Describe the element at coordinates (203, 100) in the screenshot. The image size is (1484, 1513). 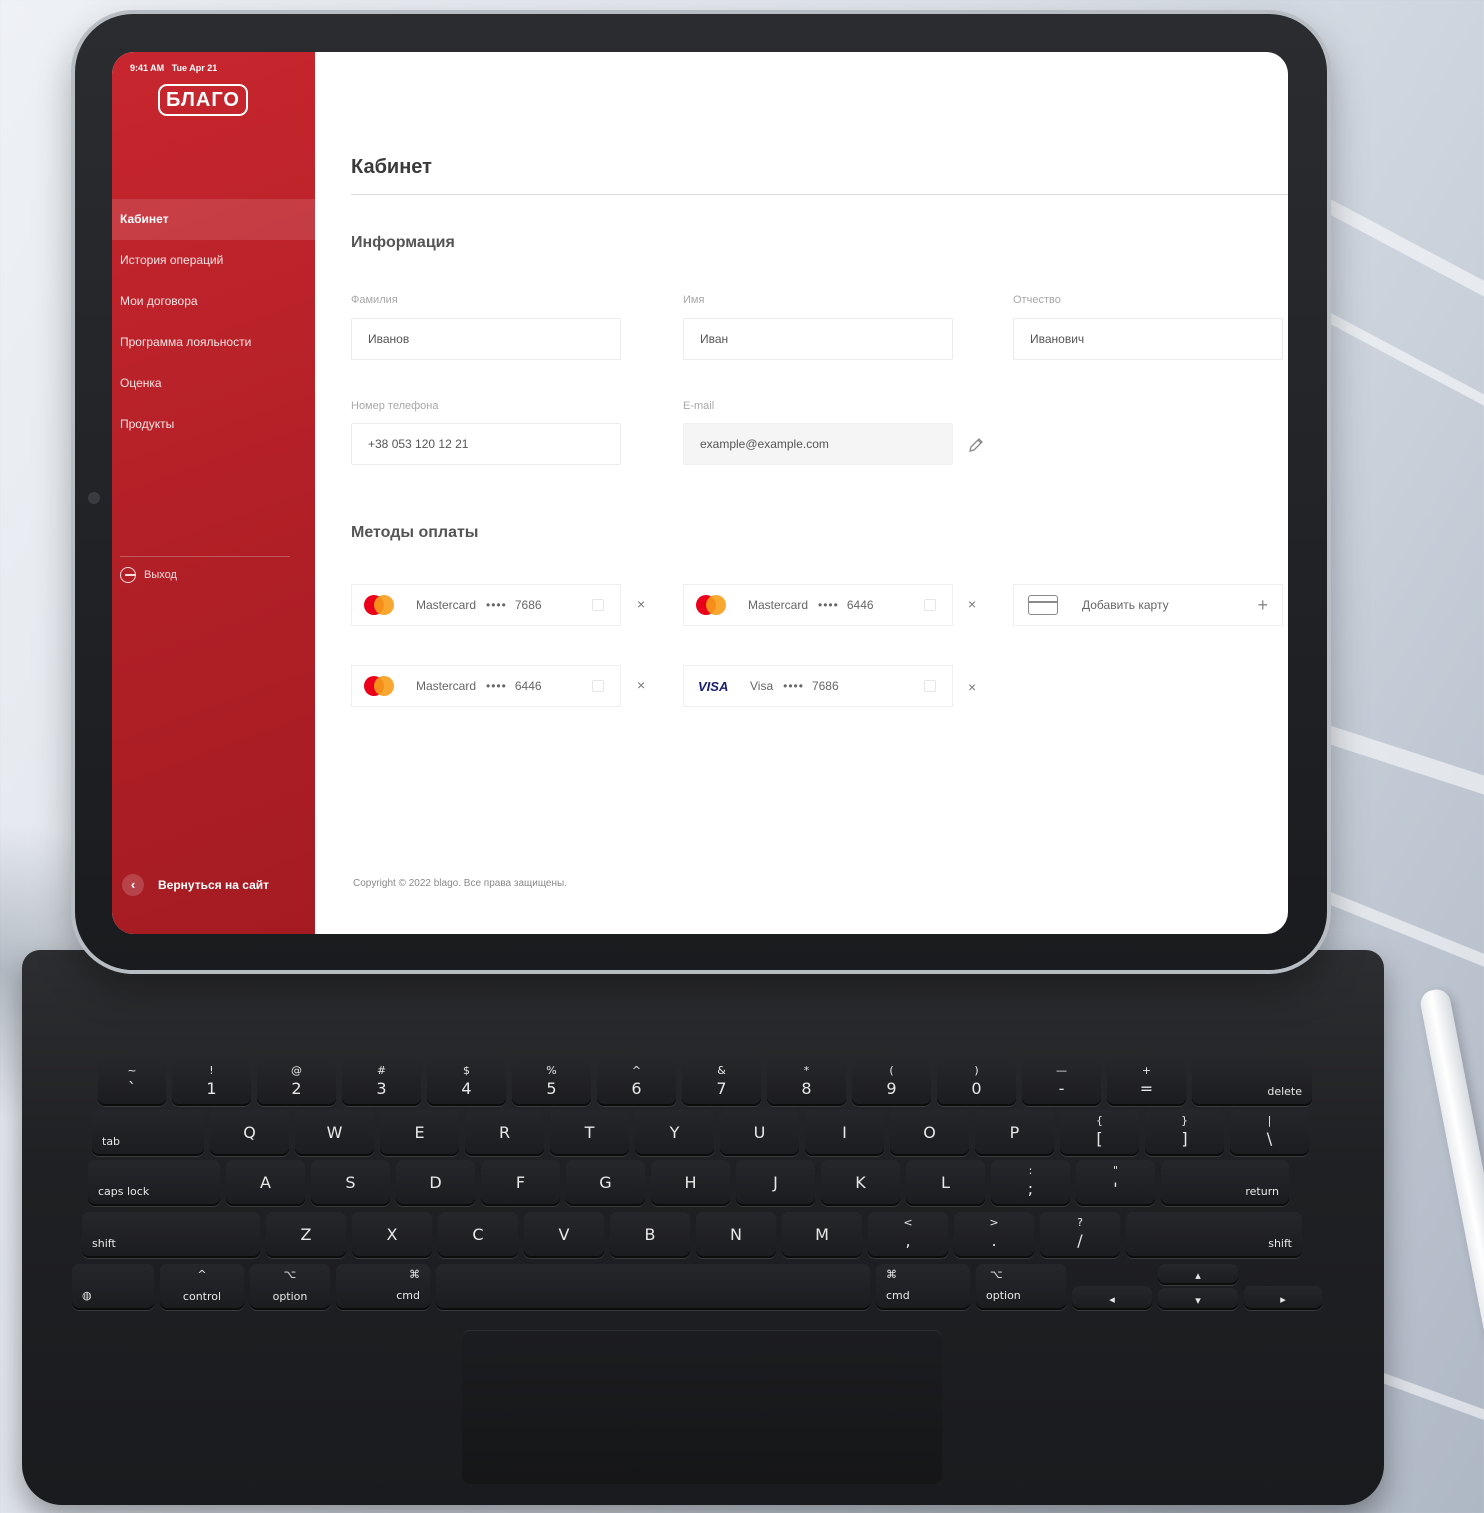
I see `brand-logo: БЛАГО` at that location.